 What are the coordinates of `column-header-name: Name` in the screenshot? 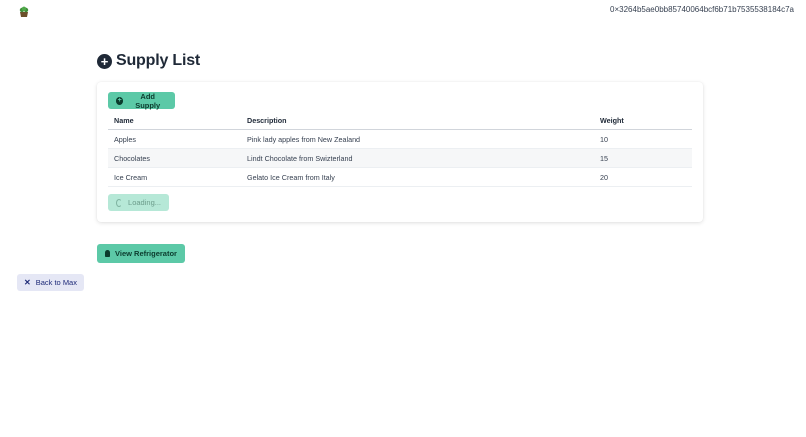 It's located at (174, 121).